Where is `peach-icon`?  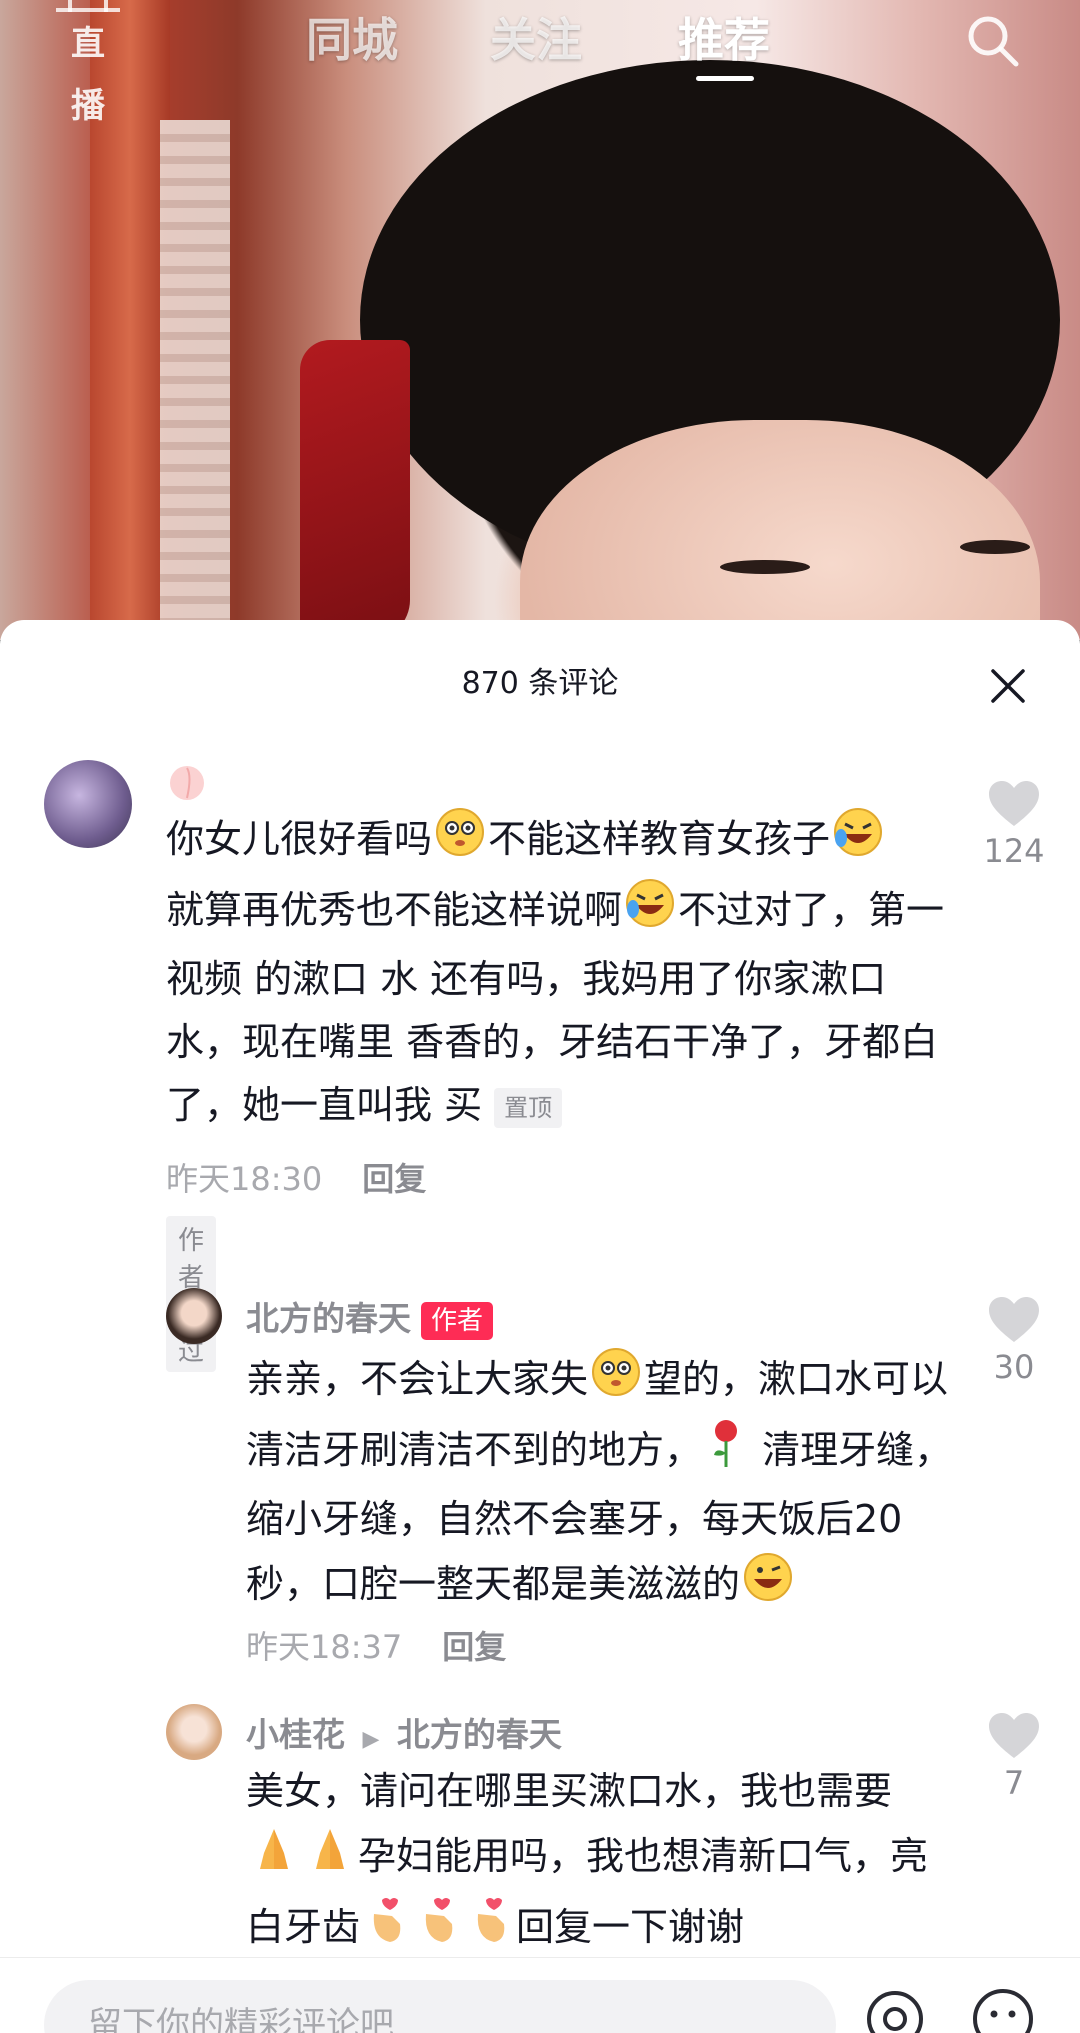 peach-icon is located at coordinates (187, 783).